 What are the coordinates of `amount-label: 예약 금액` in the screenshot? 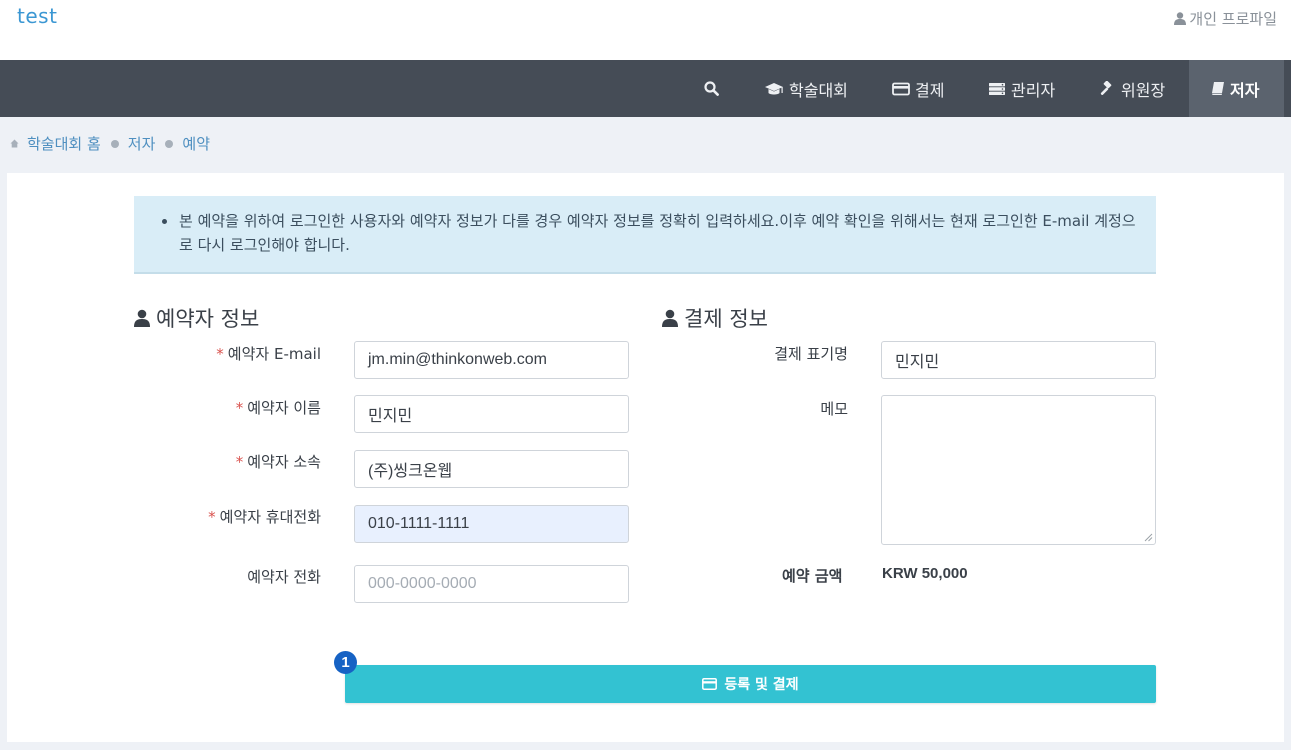 It's located at (812, 576).